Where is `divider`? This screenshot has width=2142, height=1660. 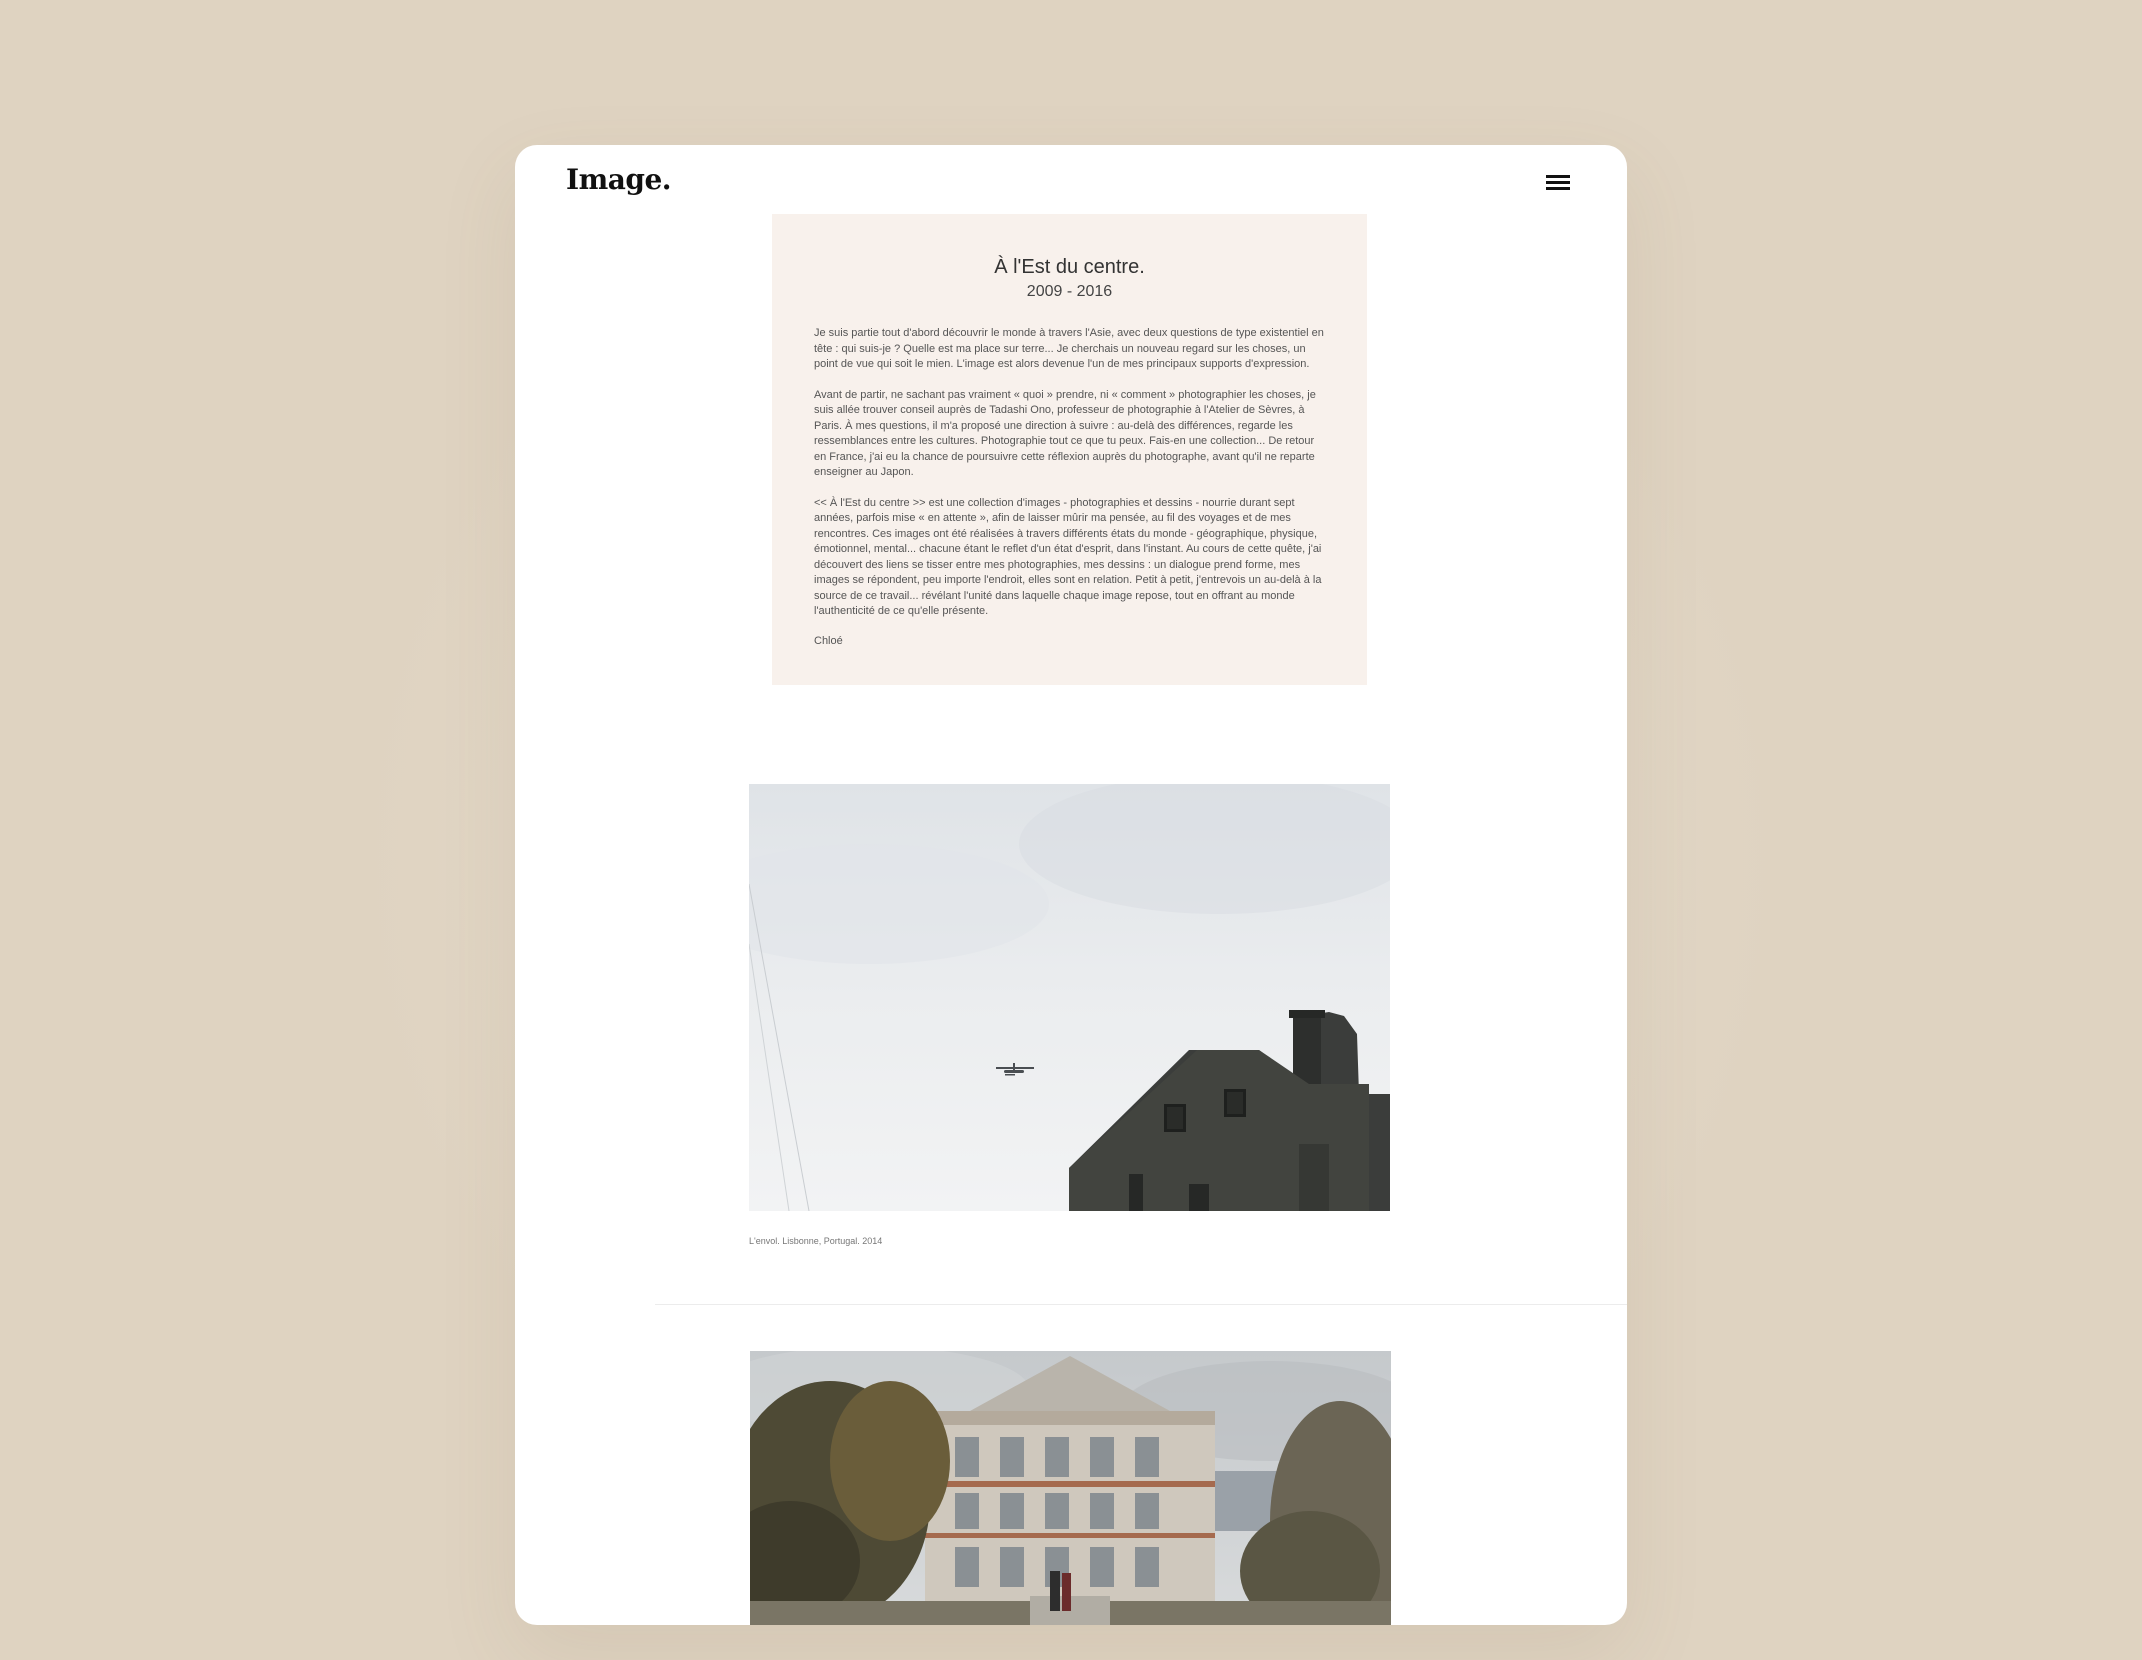 divider is located at coordinates (1141, 1304).